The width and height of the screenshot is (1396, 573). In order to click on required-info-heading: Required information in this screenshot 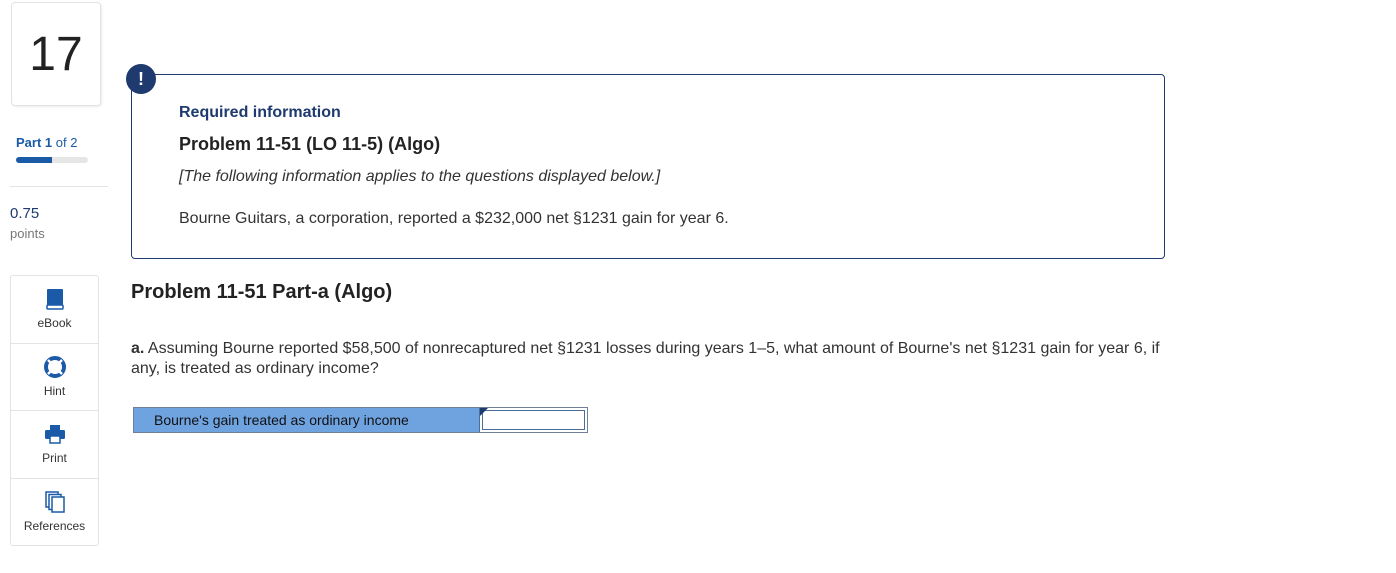, I will do `click(260, 112)`.